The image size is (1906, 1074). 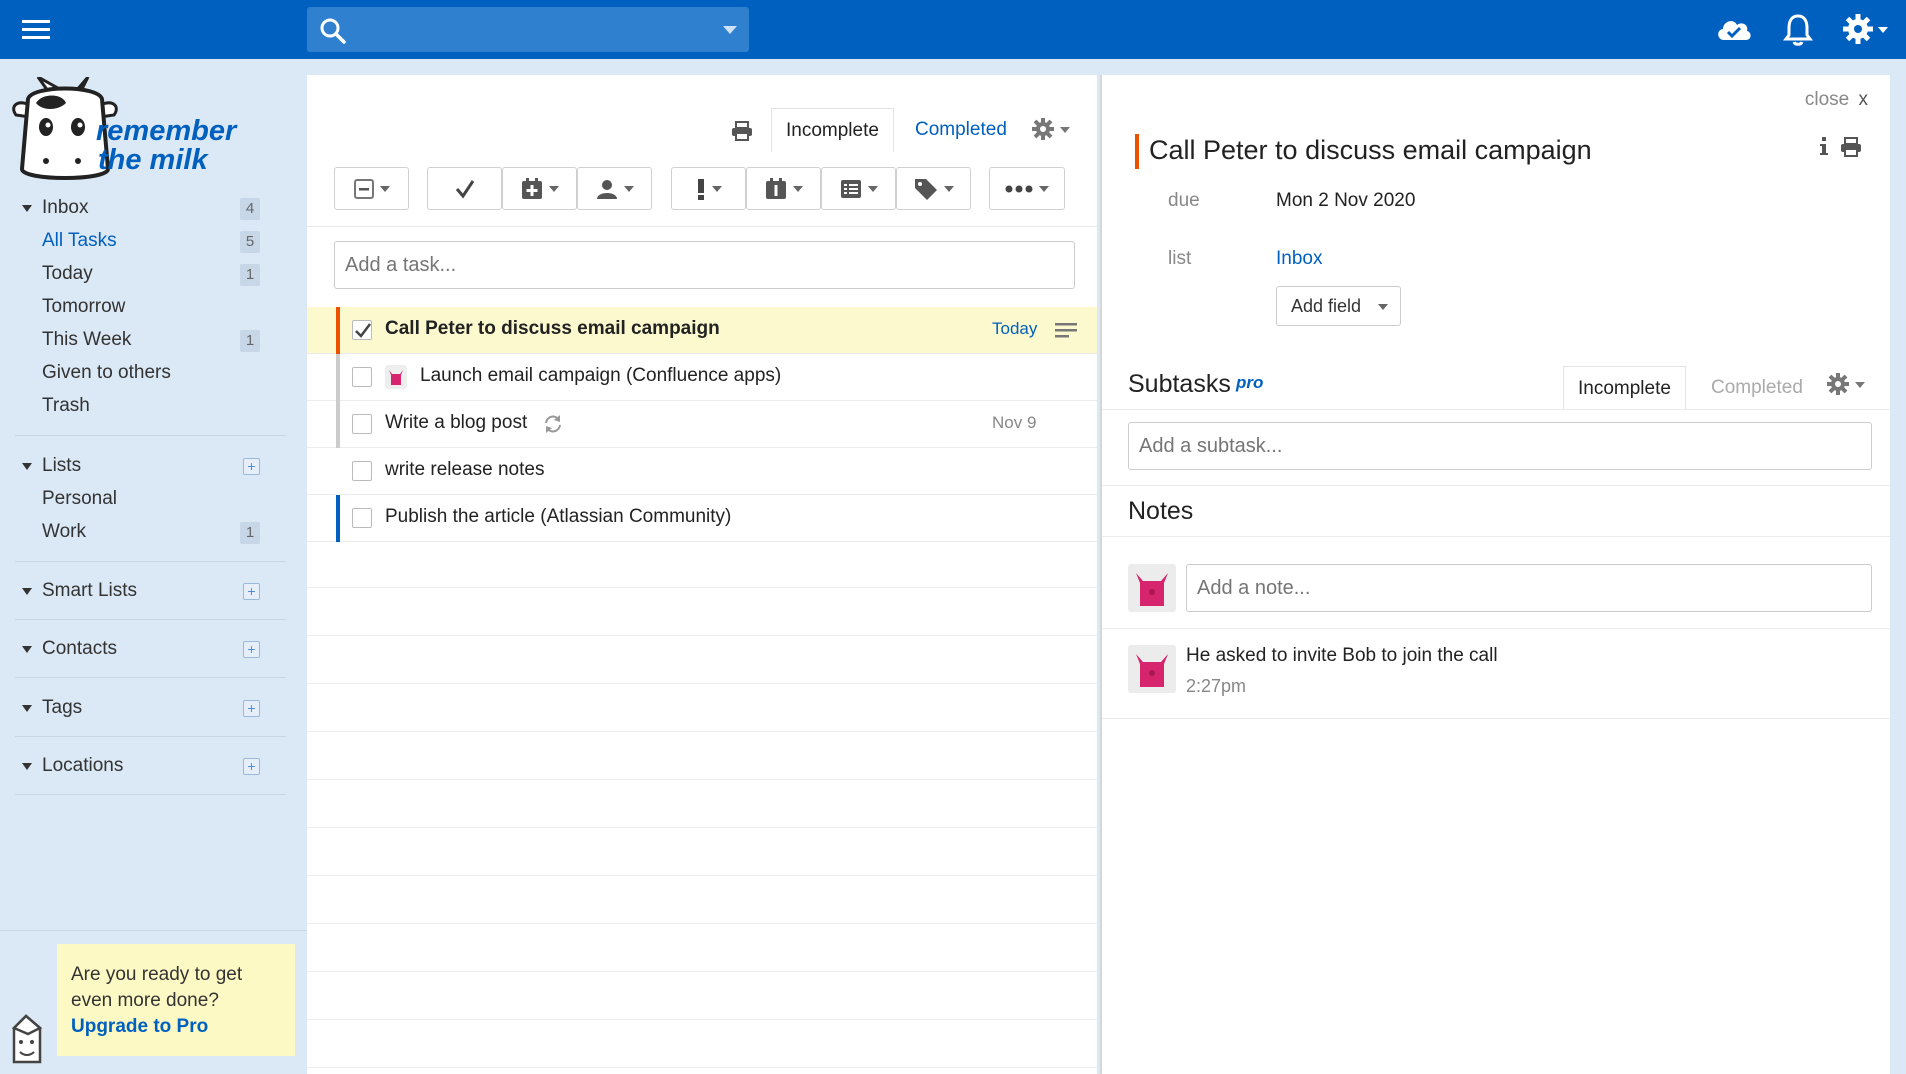 I want to click on complete-button, so click(x=464, y=188).